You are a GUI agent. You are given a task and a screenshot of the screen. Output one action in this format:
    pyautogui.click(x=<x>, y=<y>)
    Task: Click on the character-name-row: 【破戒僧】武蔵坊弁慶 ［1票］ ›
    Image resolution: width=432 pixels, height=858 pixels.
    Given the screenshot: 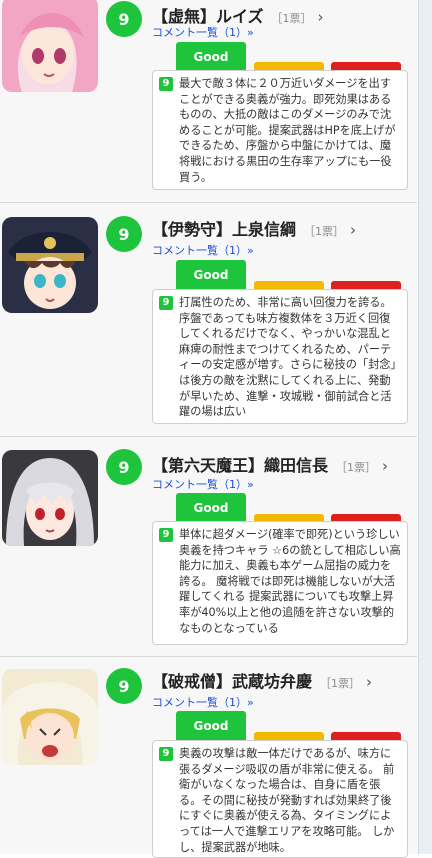 What is the action you would take?
    pyautogui.click(x=262, y=680)
    